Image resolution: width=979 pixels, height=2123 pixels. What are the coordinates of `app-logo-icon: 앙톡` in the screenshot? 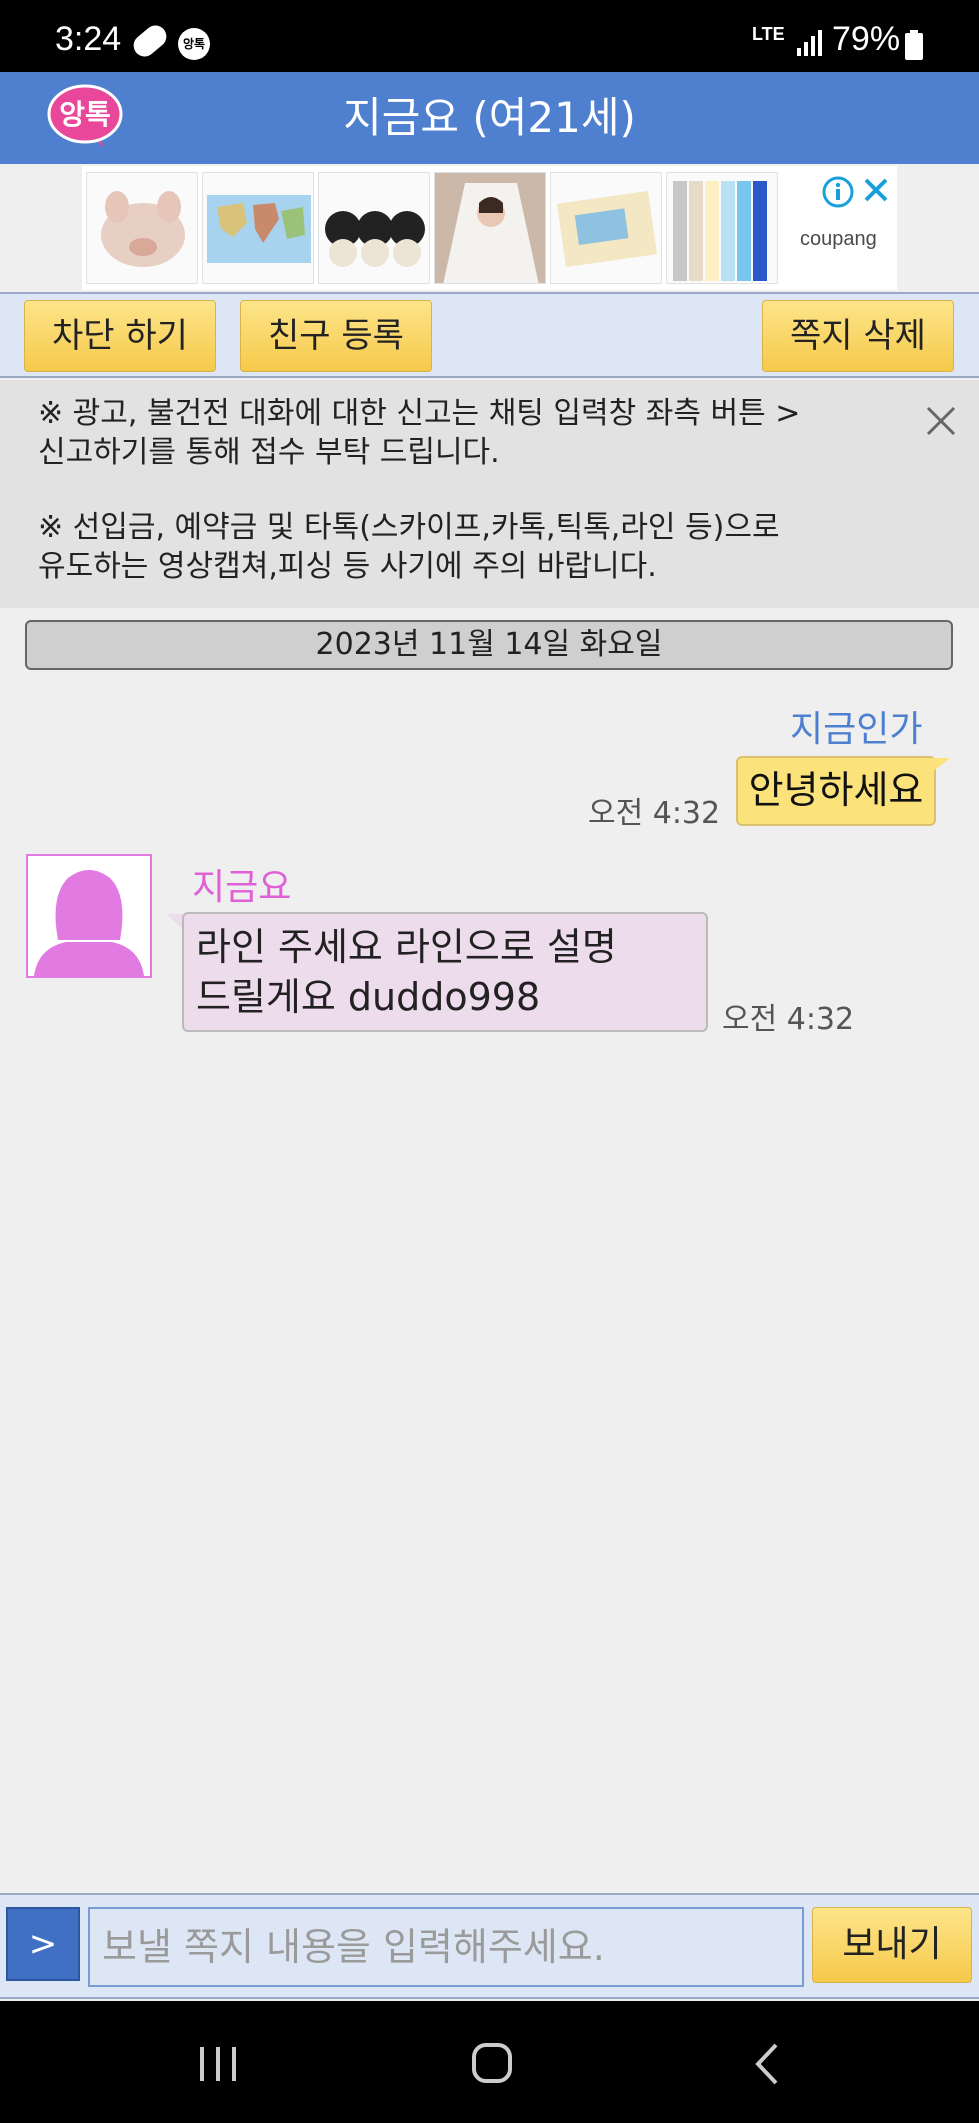 It's located at (85, 116).